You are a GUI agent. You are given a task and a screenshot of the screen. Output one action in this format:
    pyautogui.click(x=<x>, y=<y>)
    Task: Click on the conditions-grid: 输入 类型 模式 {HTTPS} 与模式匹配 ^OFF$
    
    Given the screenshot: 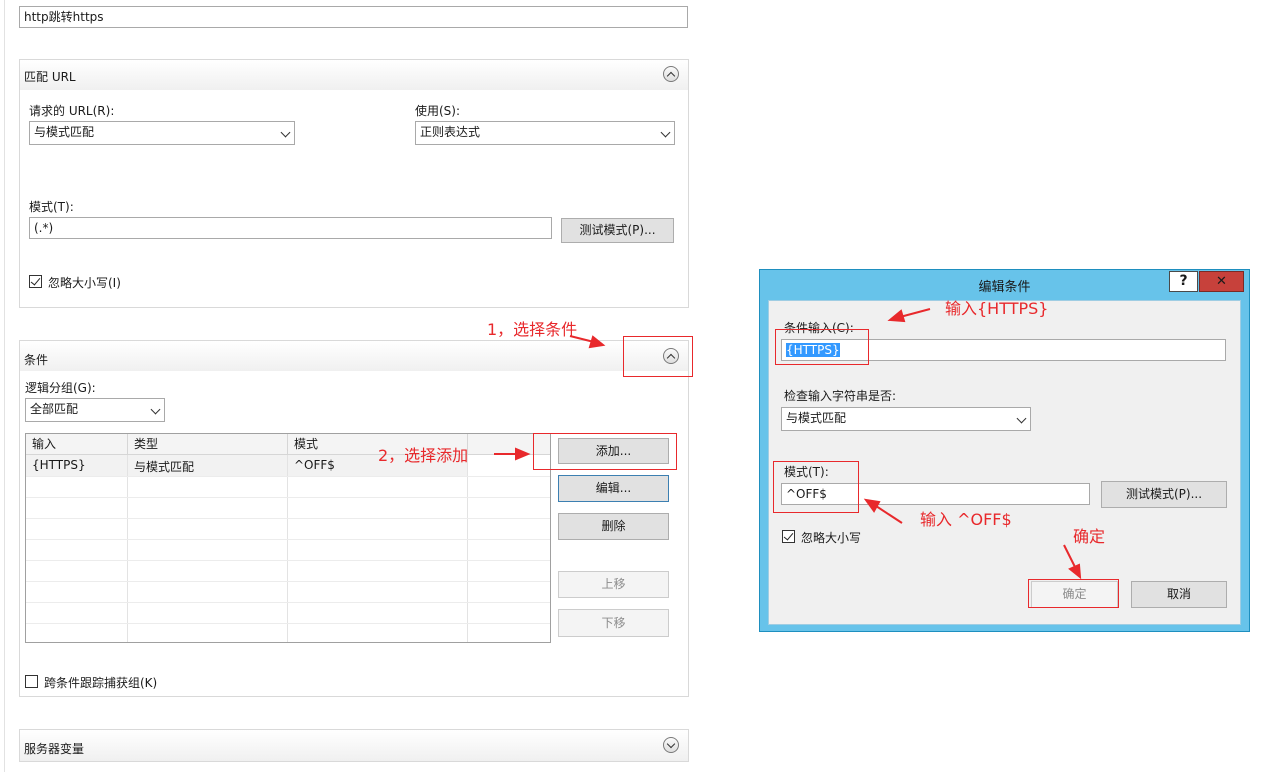 What is the action you would take?
    pyautogui.click(x=288, y=538)
    